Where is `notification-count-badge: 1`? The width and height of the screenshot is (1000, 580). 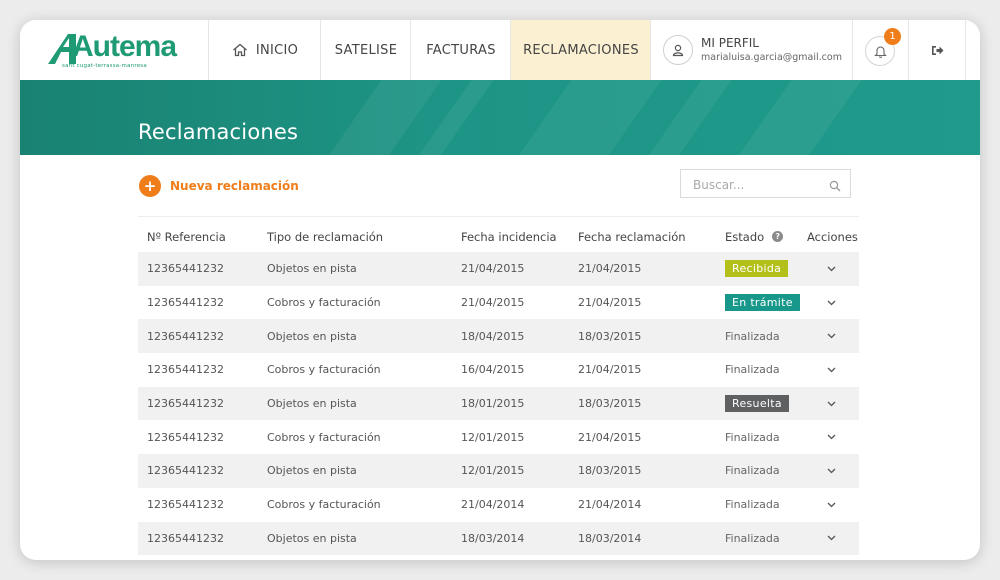 notification-count-badge: 1 is located at coordinates (892, 36).